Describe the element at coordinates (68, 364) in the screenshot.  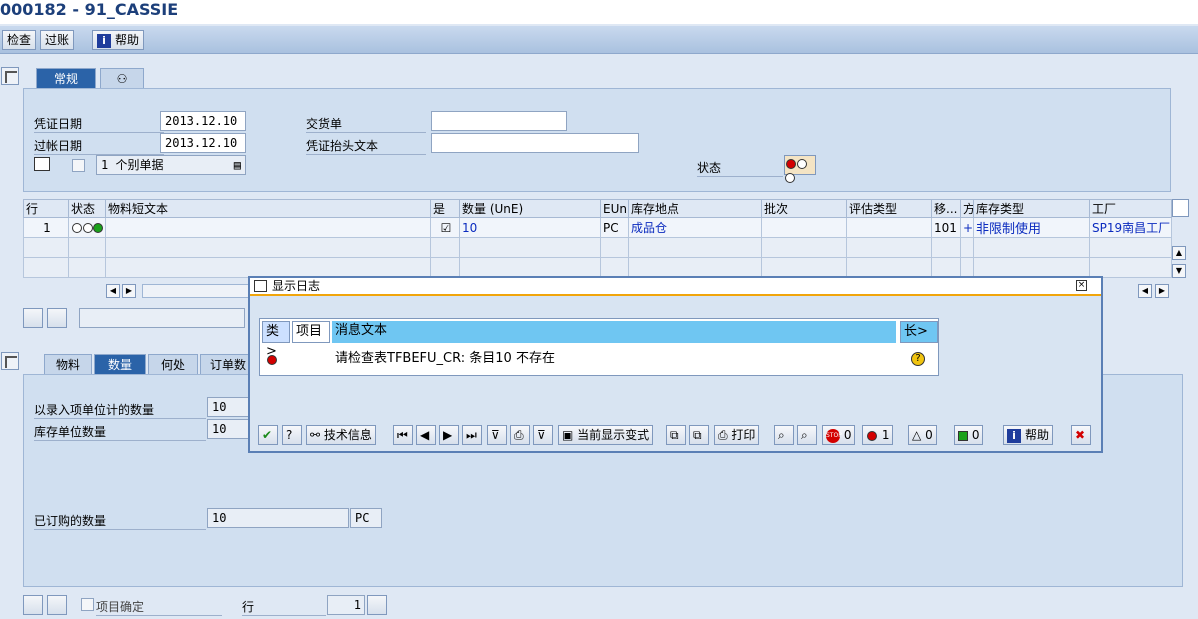
I see `tab-material: 物料` at that location.